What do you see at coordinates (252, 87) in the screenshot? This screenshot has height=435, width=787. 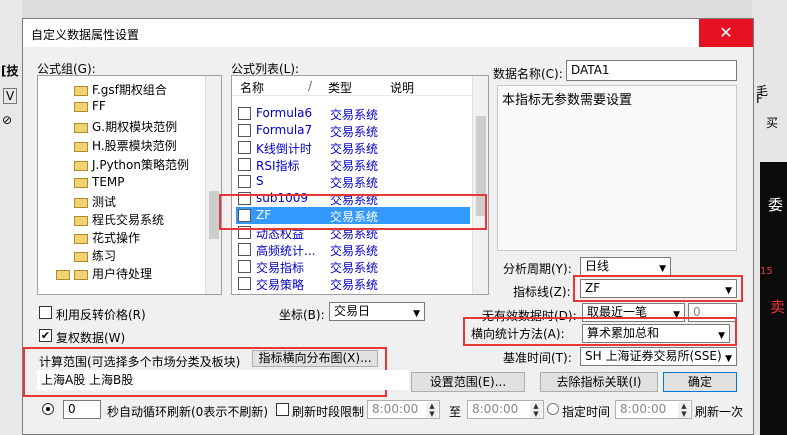 I see `column-header-name: 名称` at bounding box center [252, 87].